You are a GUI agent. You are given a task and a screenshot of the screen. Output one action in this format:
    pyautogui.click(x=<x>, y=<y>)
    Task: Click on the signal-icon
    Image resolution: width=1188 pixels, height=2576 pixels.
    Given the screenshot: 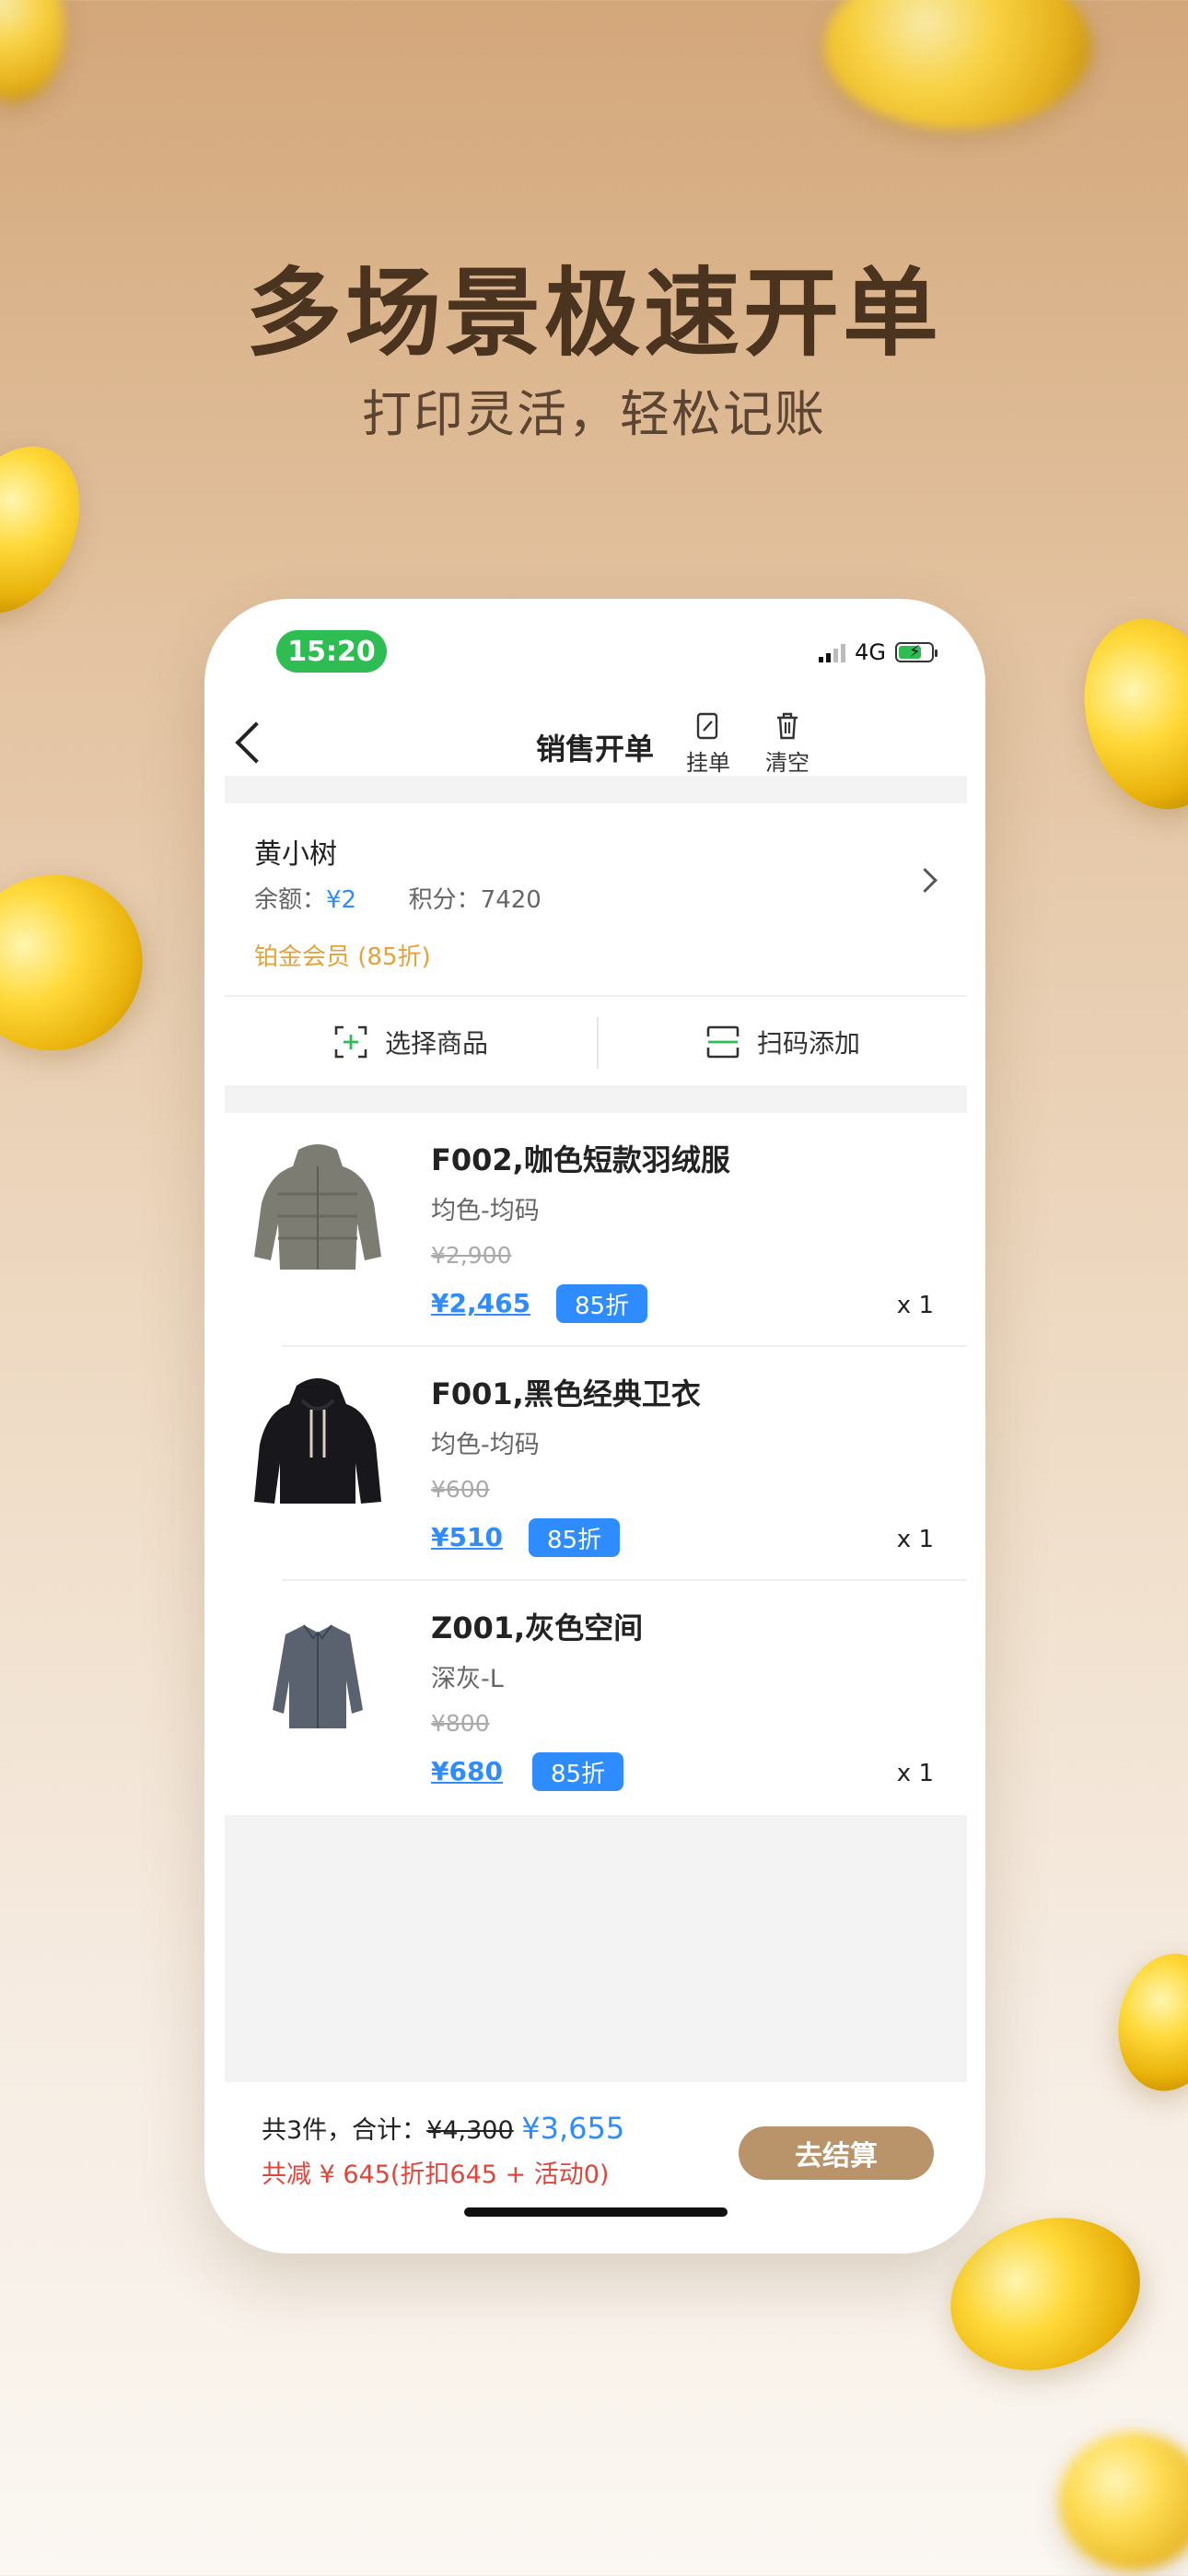 What is the action you would take?
    pyautogui.click(x=832, y=652)
    